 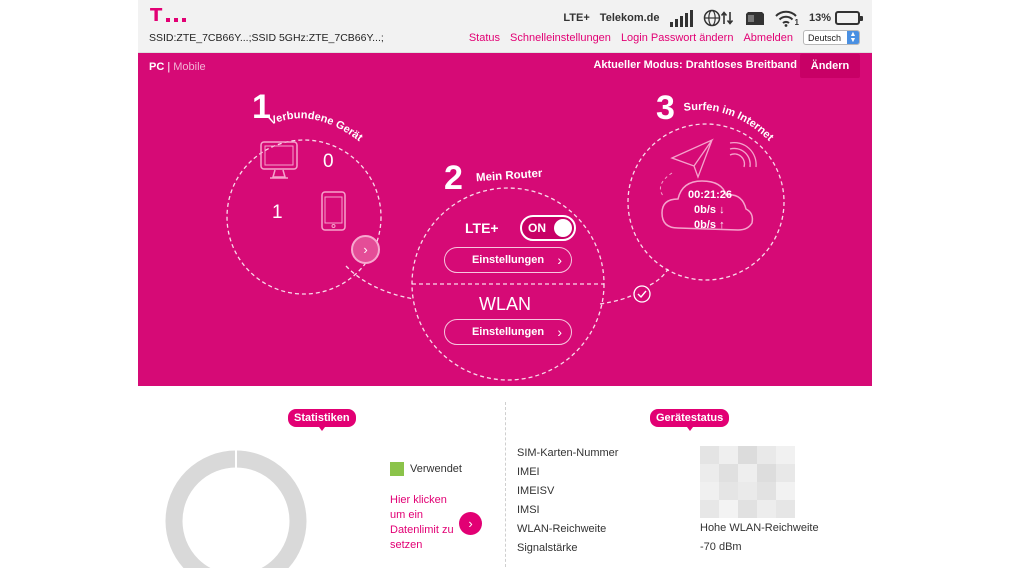 I want to click on device-status-tag: Gerätestatus, so click(x=690, y=420).